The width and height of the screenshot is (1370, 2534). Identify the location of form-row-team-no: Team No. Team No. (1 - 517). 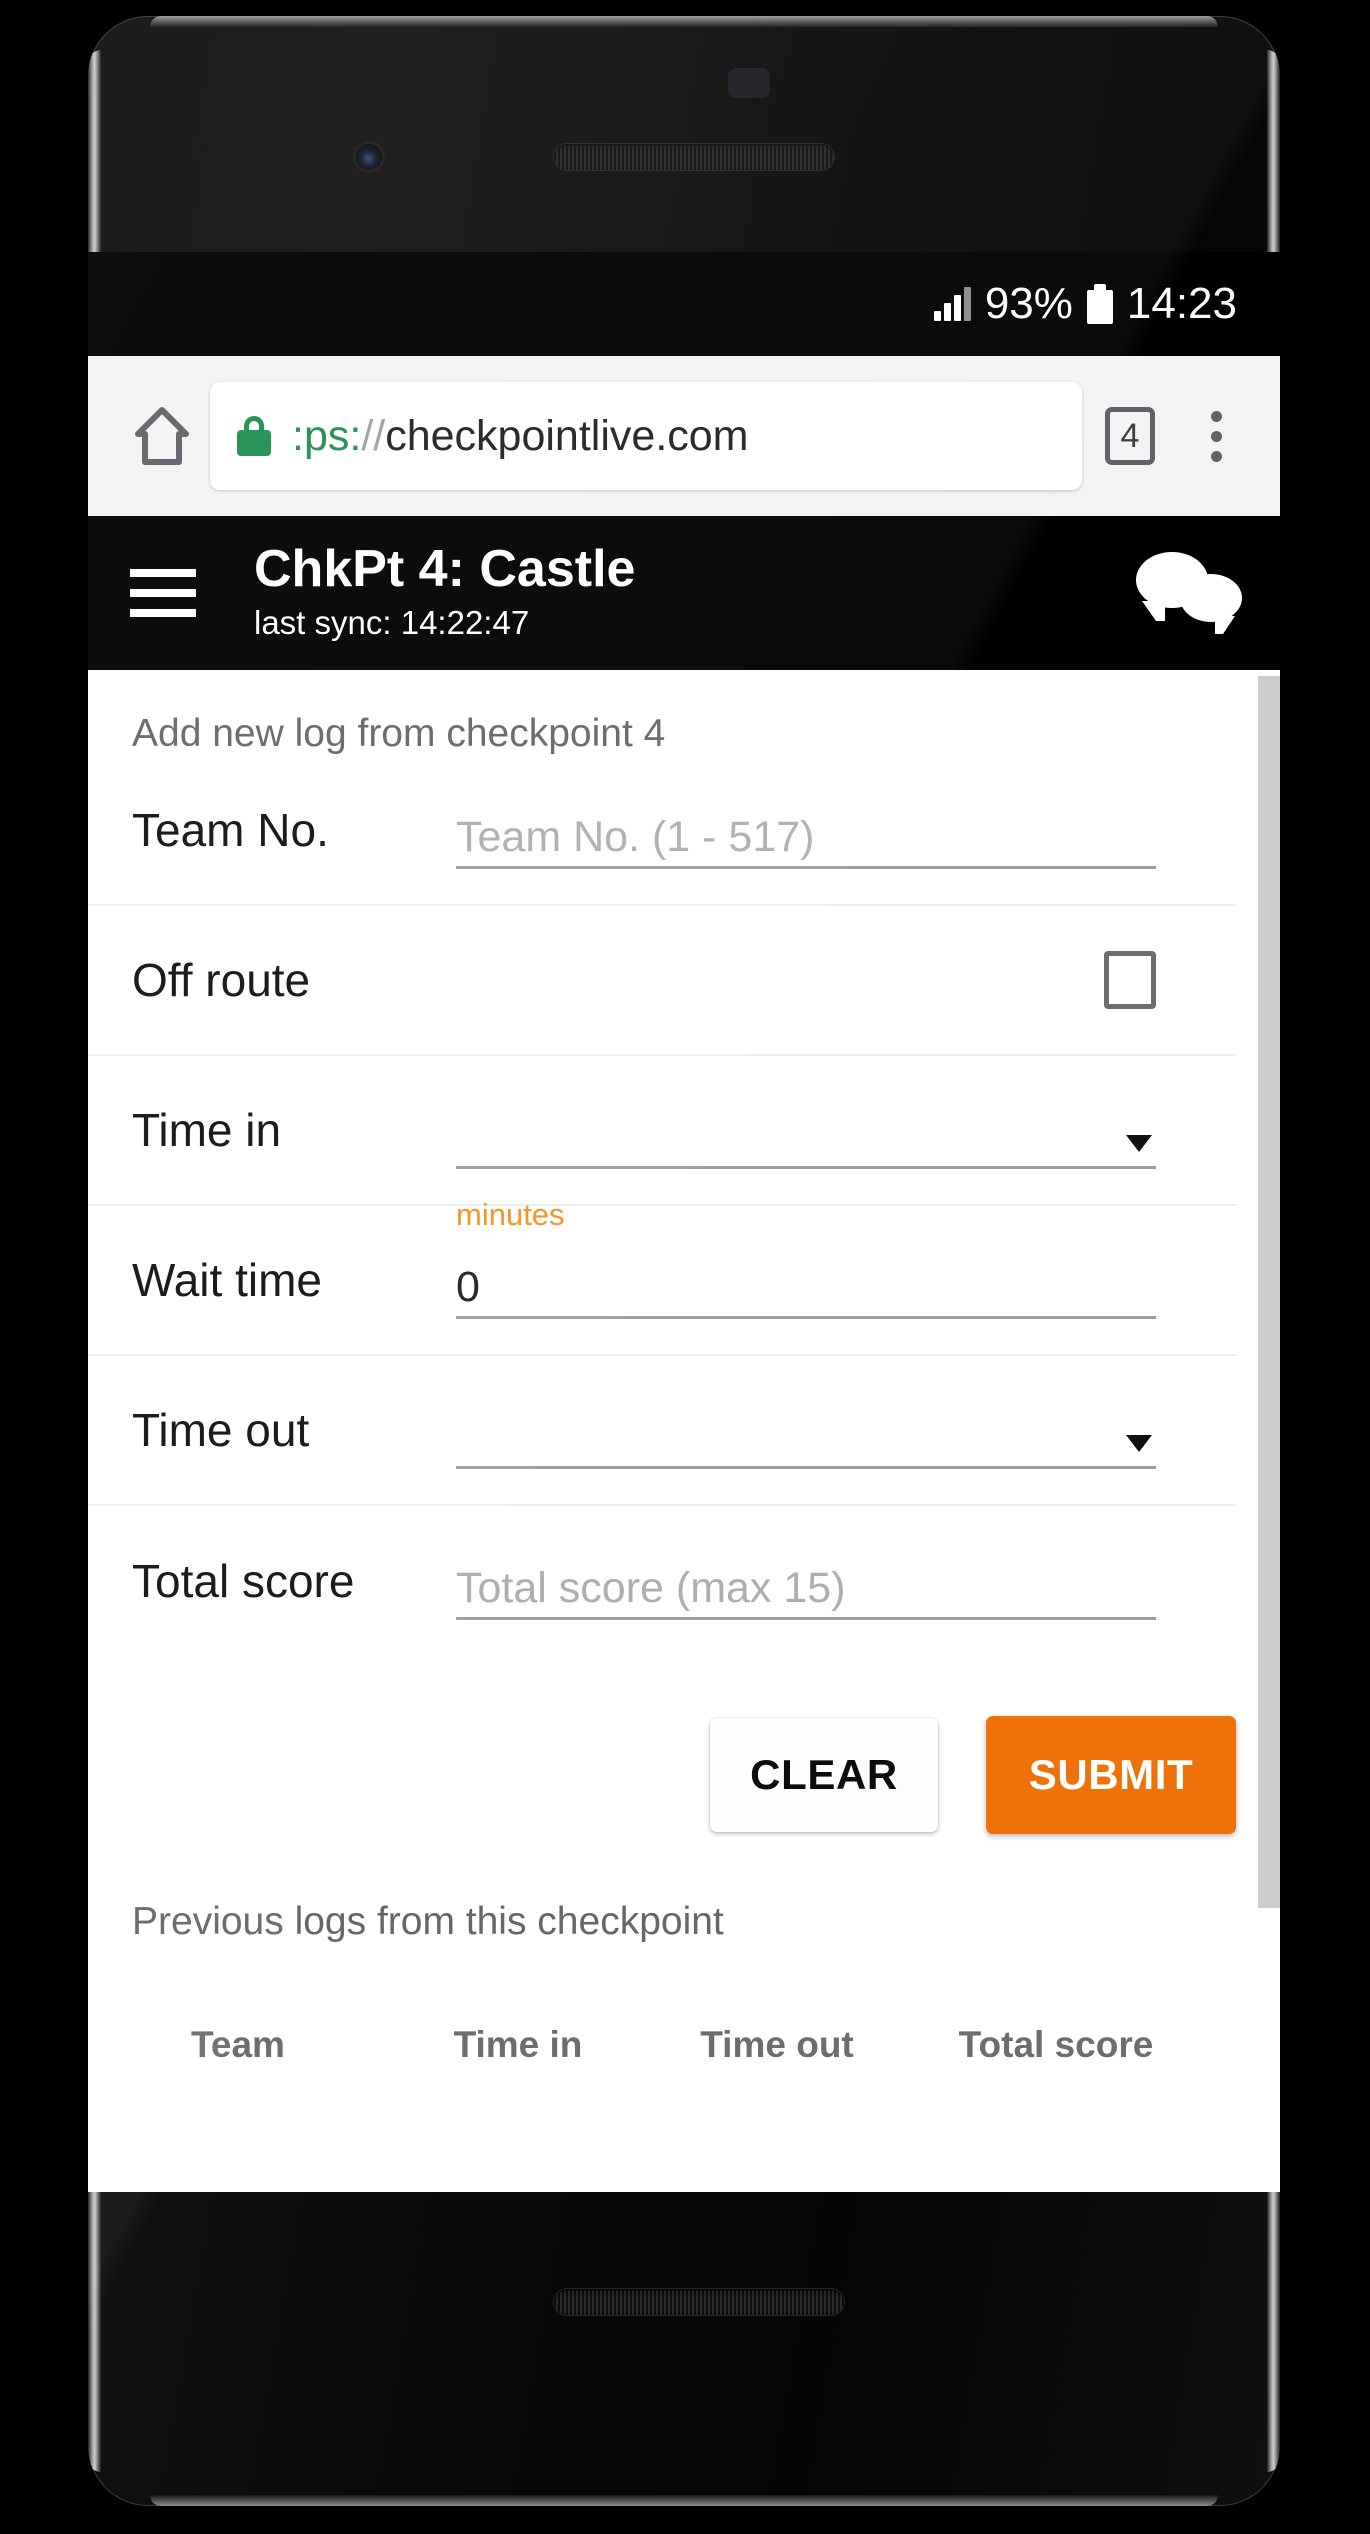
(662, 831).